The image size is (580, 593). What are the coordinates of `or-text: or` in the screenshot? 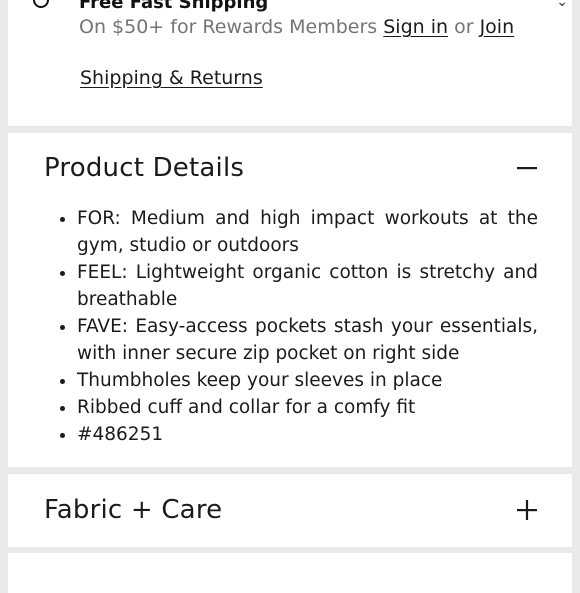 It's located at (464, 27).